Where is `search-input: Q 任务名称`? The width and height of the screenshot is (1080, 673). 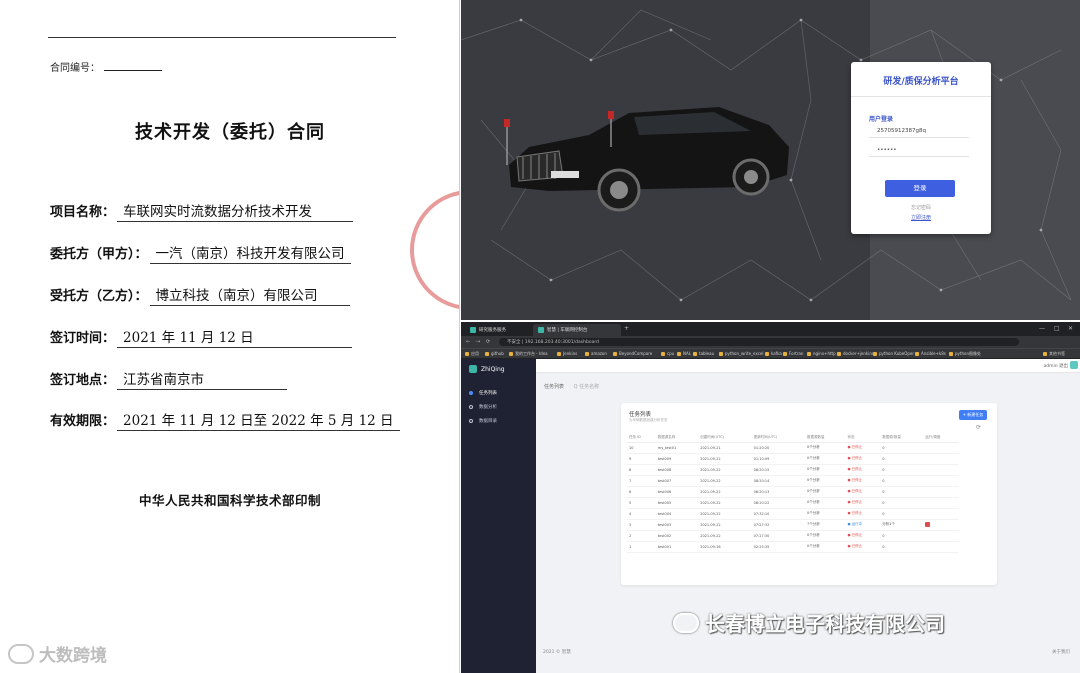
search-input: Q 任务名称 is located at coordinates (587, 387).